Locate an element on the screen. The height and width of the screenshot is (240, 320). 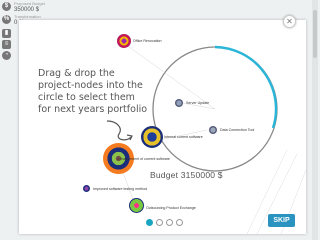
pie-tool: ◔ is located at coordinates (6, 55).